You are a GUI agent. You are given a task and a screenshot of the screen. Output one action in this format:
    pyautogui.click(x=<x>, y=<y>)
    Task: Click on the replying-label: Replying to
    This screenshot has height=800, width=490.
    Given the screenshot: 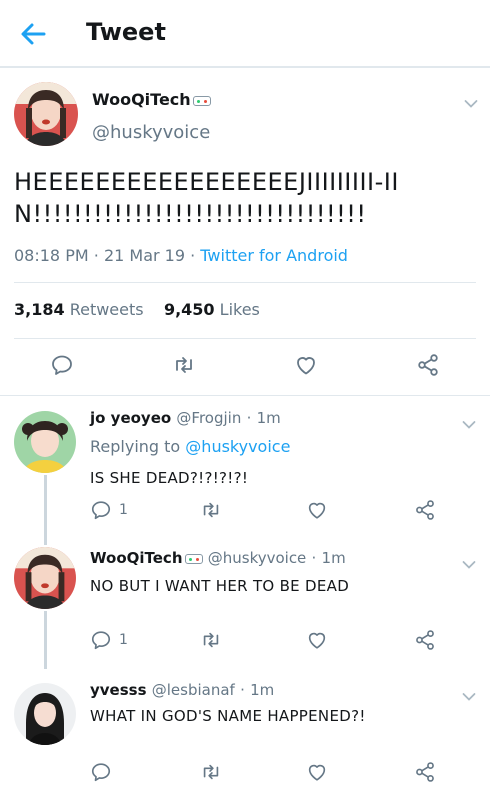 What is the action you would take?
    pyautogui.click(x=135, y=446)
    